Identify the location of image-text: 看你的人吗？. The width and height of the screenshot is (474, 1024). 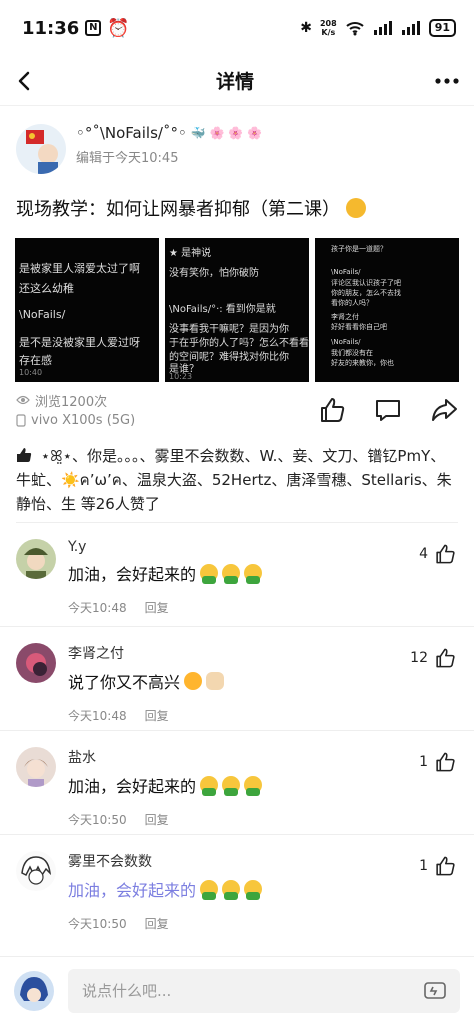
(352, 303).